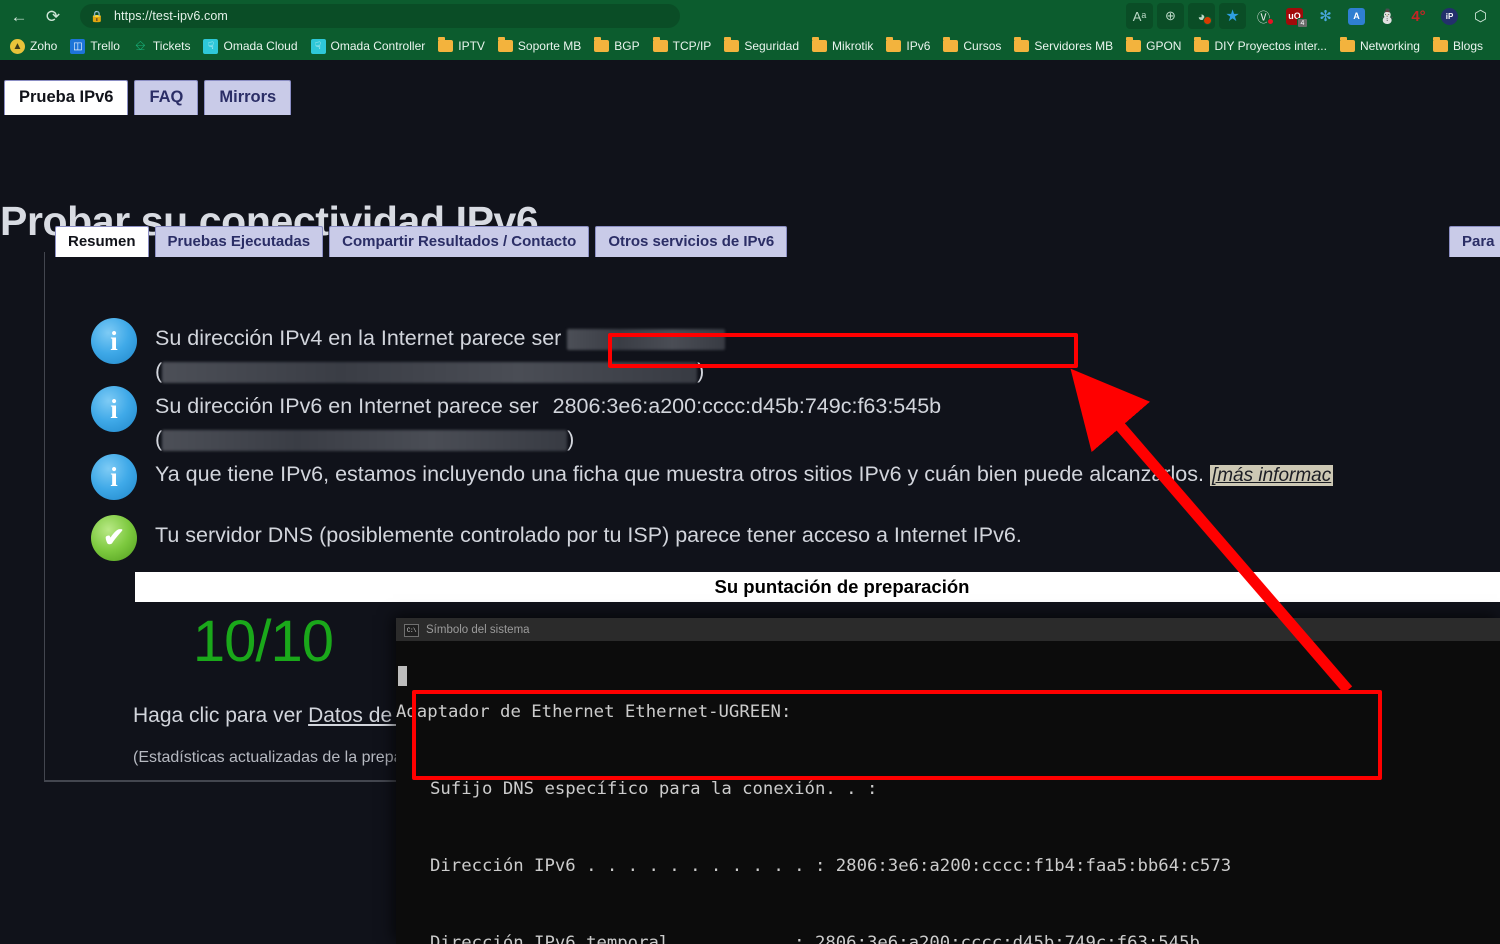 The image size is (1500, 944). Describe the element at coordinates (97, 16) in the screenshot. I see `lock-icon: 🔒` at that location.